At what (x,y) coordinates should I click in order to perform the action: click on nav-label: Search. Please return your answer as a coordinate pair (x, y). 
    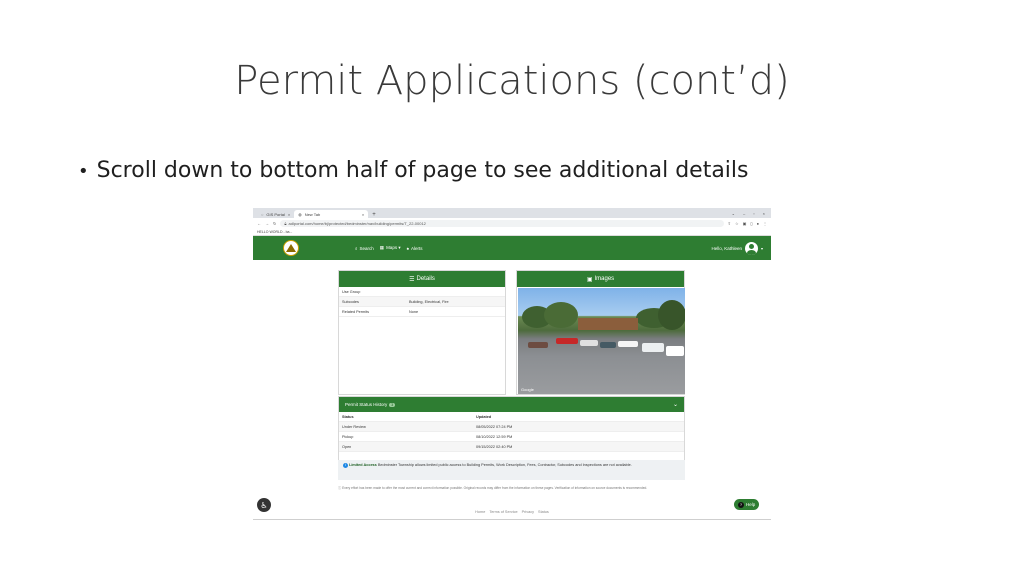
    Looking at the image, I should click on (366, 248).